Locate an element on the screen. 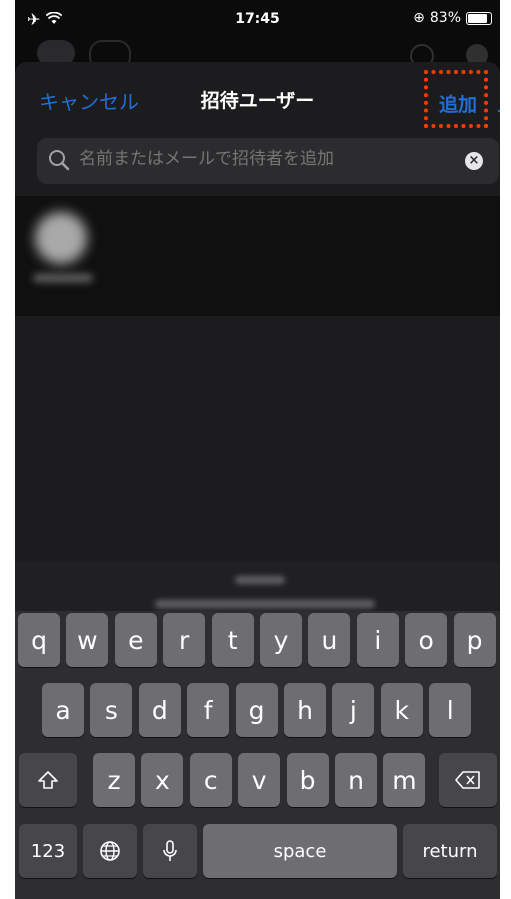  globe-key is located at coordinates (110, 851).